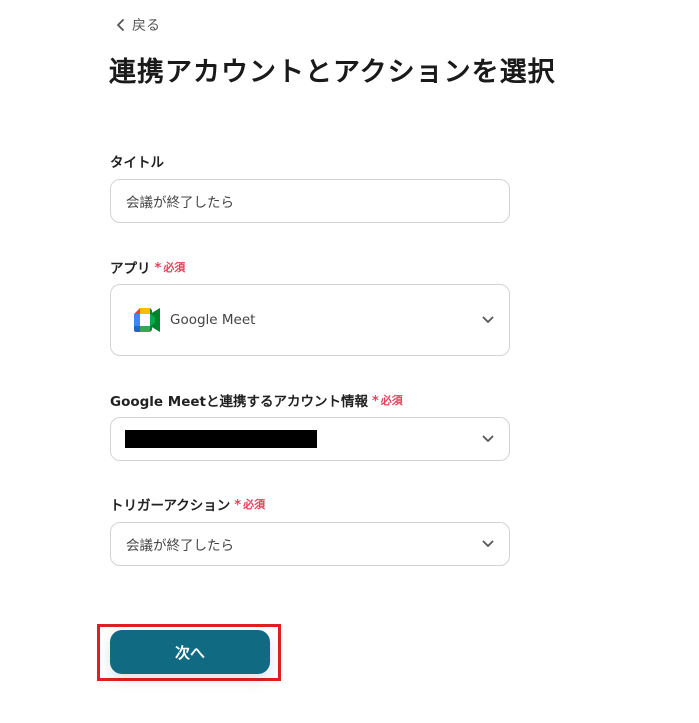  I want to click on trigger-label-text: トリガーアクション, so click(170, 506).